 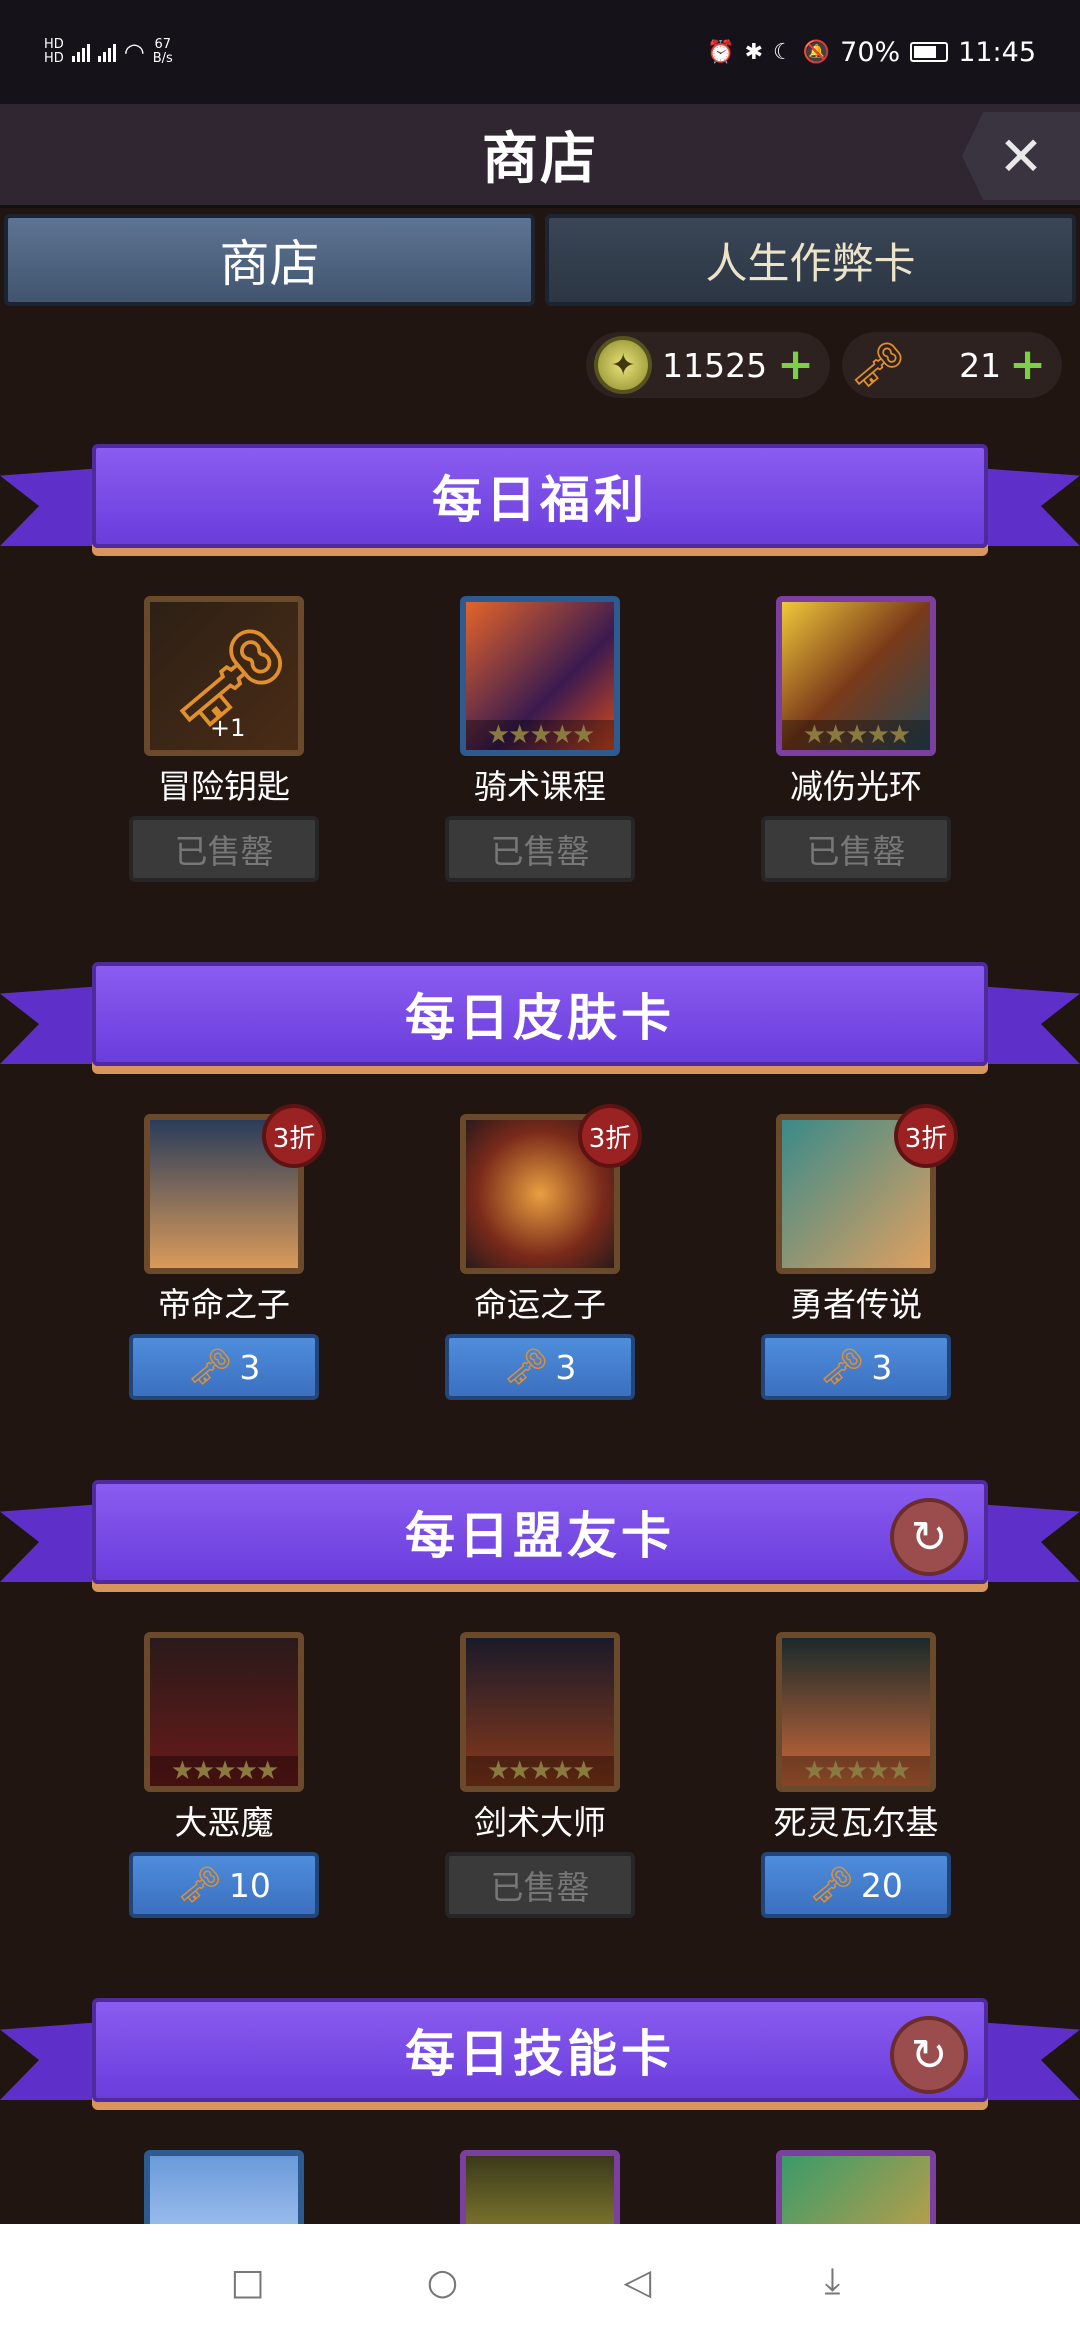 I want to click on gem-icon: ✦, so click(x=623, y=365).